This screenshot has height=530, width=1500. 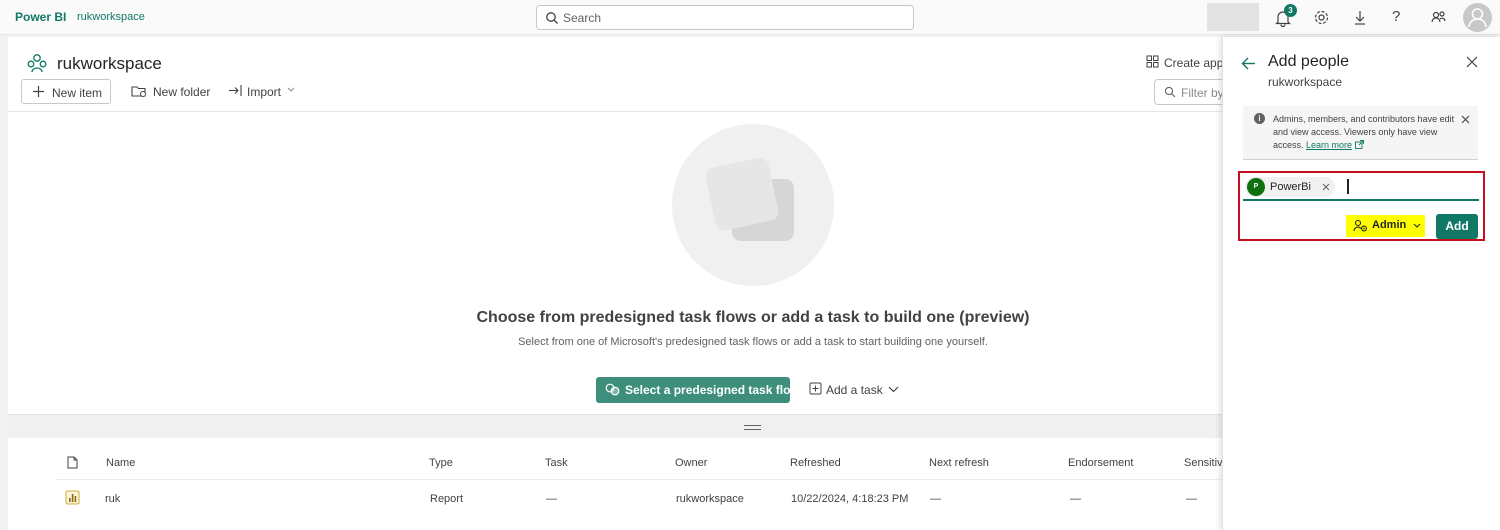 What do you see at coordinates (1191, 499) in the screenshot?
I see `cell-sensitivity: —` at bounding box center [1191, 499].